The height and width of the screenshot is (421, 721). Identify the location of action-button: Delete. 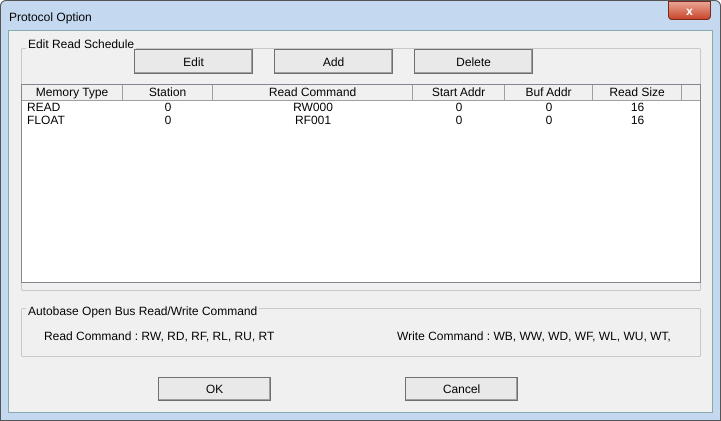
(473, 61).